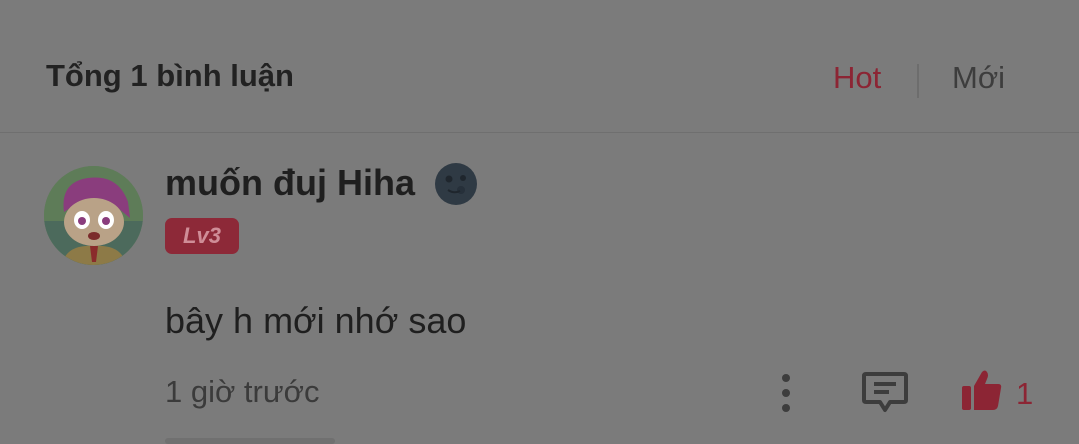  What do you see at coordinates (918, 81) in the screenshot?
I see `sort-divider` at bounding box center [918, 81].